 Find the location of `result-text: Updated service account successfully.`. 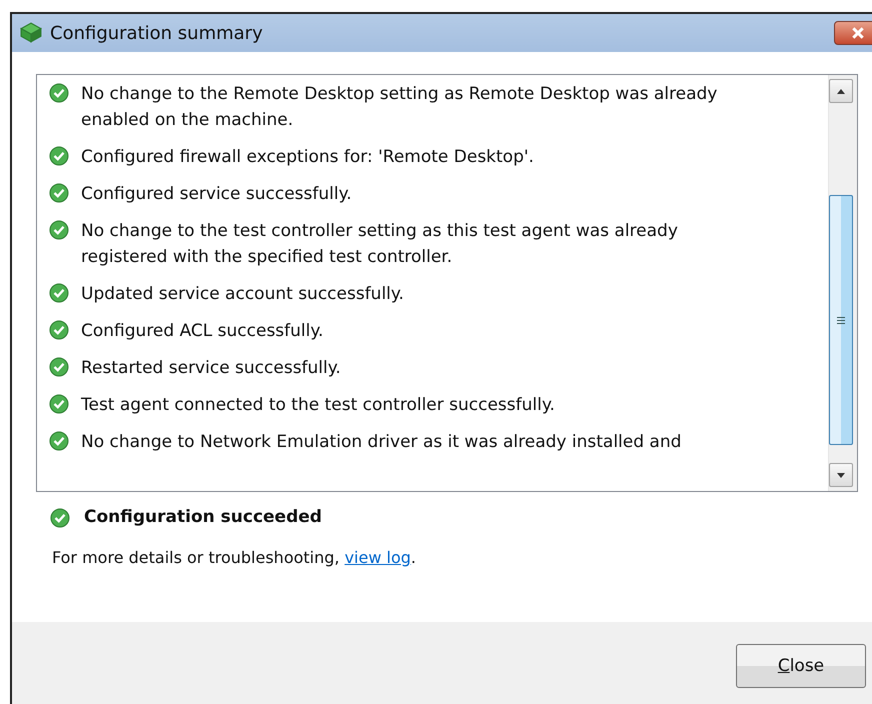

result-text: Updated service account successfully. is located at coordinates (242, 294).